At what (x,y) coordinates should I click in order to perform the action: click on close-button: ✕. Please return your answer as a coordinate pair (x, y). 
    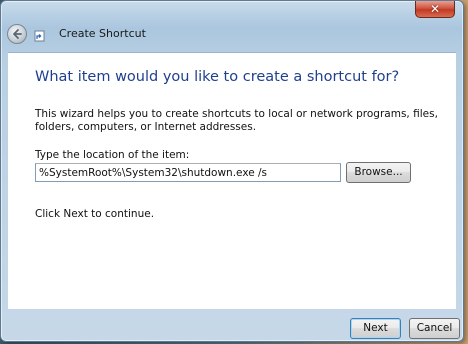
    Looking at the image, I should click on (435, 9).